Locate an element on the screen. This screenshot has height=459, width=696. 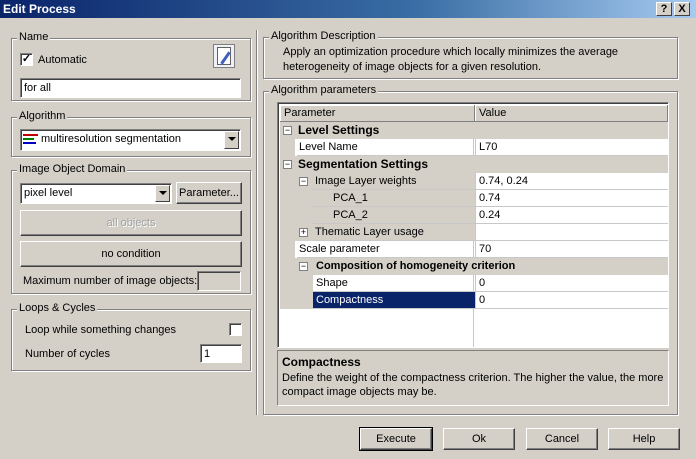
section-row-composition: − Composition of homogeneity criterion is located at coordinates (474, 266).